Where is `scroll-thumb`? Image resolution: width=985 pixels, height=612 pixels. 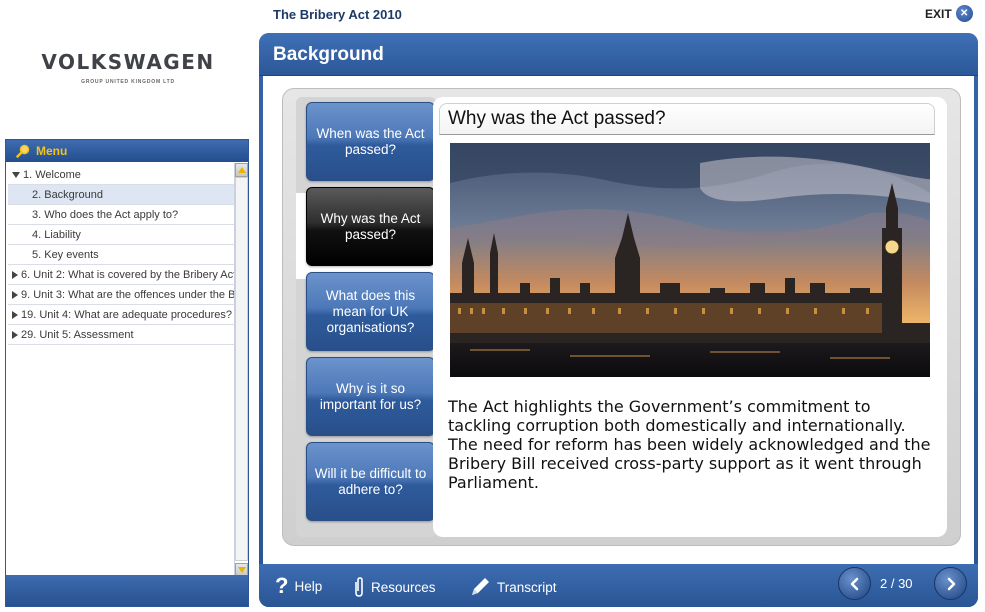 scroll-thumb is located at coordinates (241, 369).